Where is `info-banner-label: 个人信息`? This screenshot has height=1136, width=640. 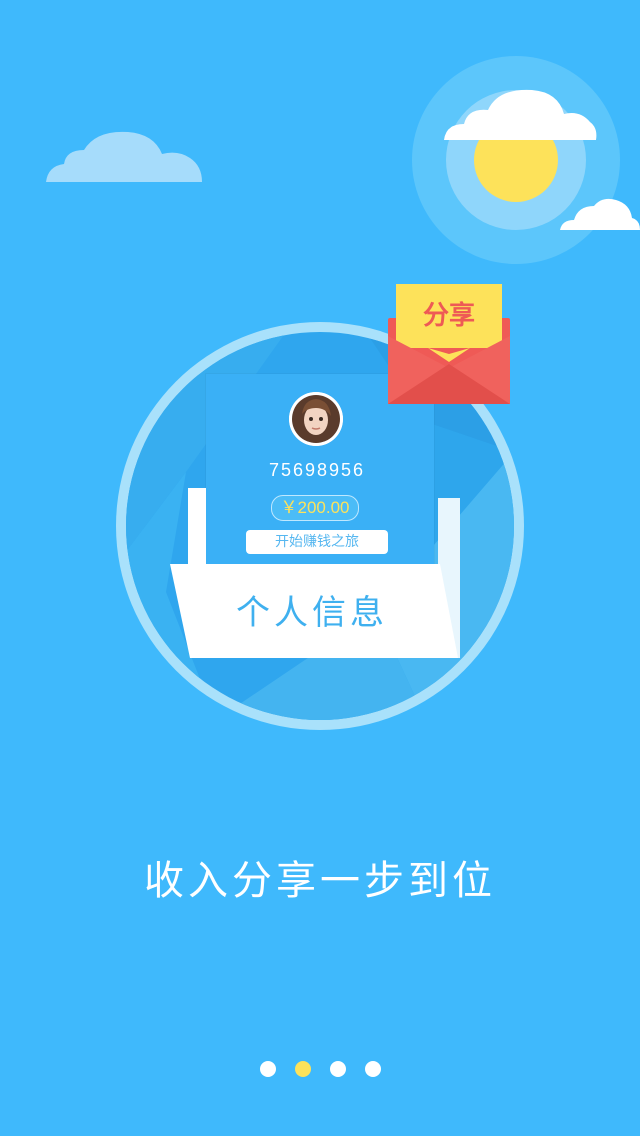
info-banner-label: 个人信息 is located at coordinates (312, 613).